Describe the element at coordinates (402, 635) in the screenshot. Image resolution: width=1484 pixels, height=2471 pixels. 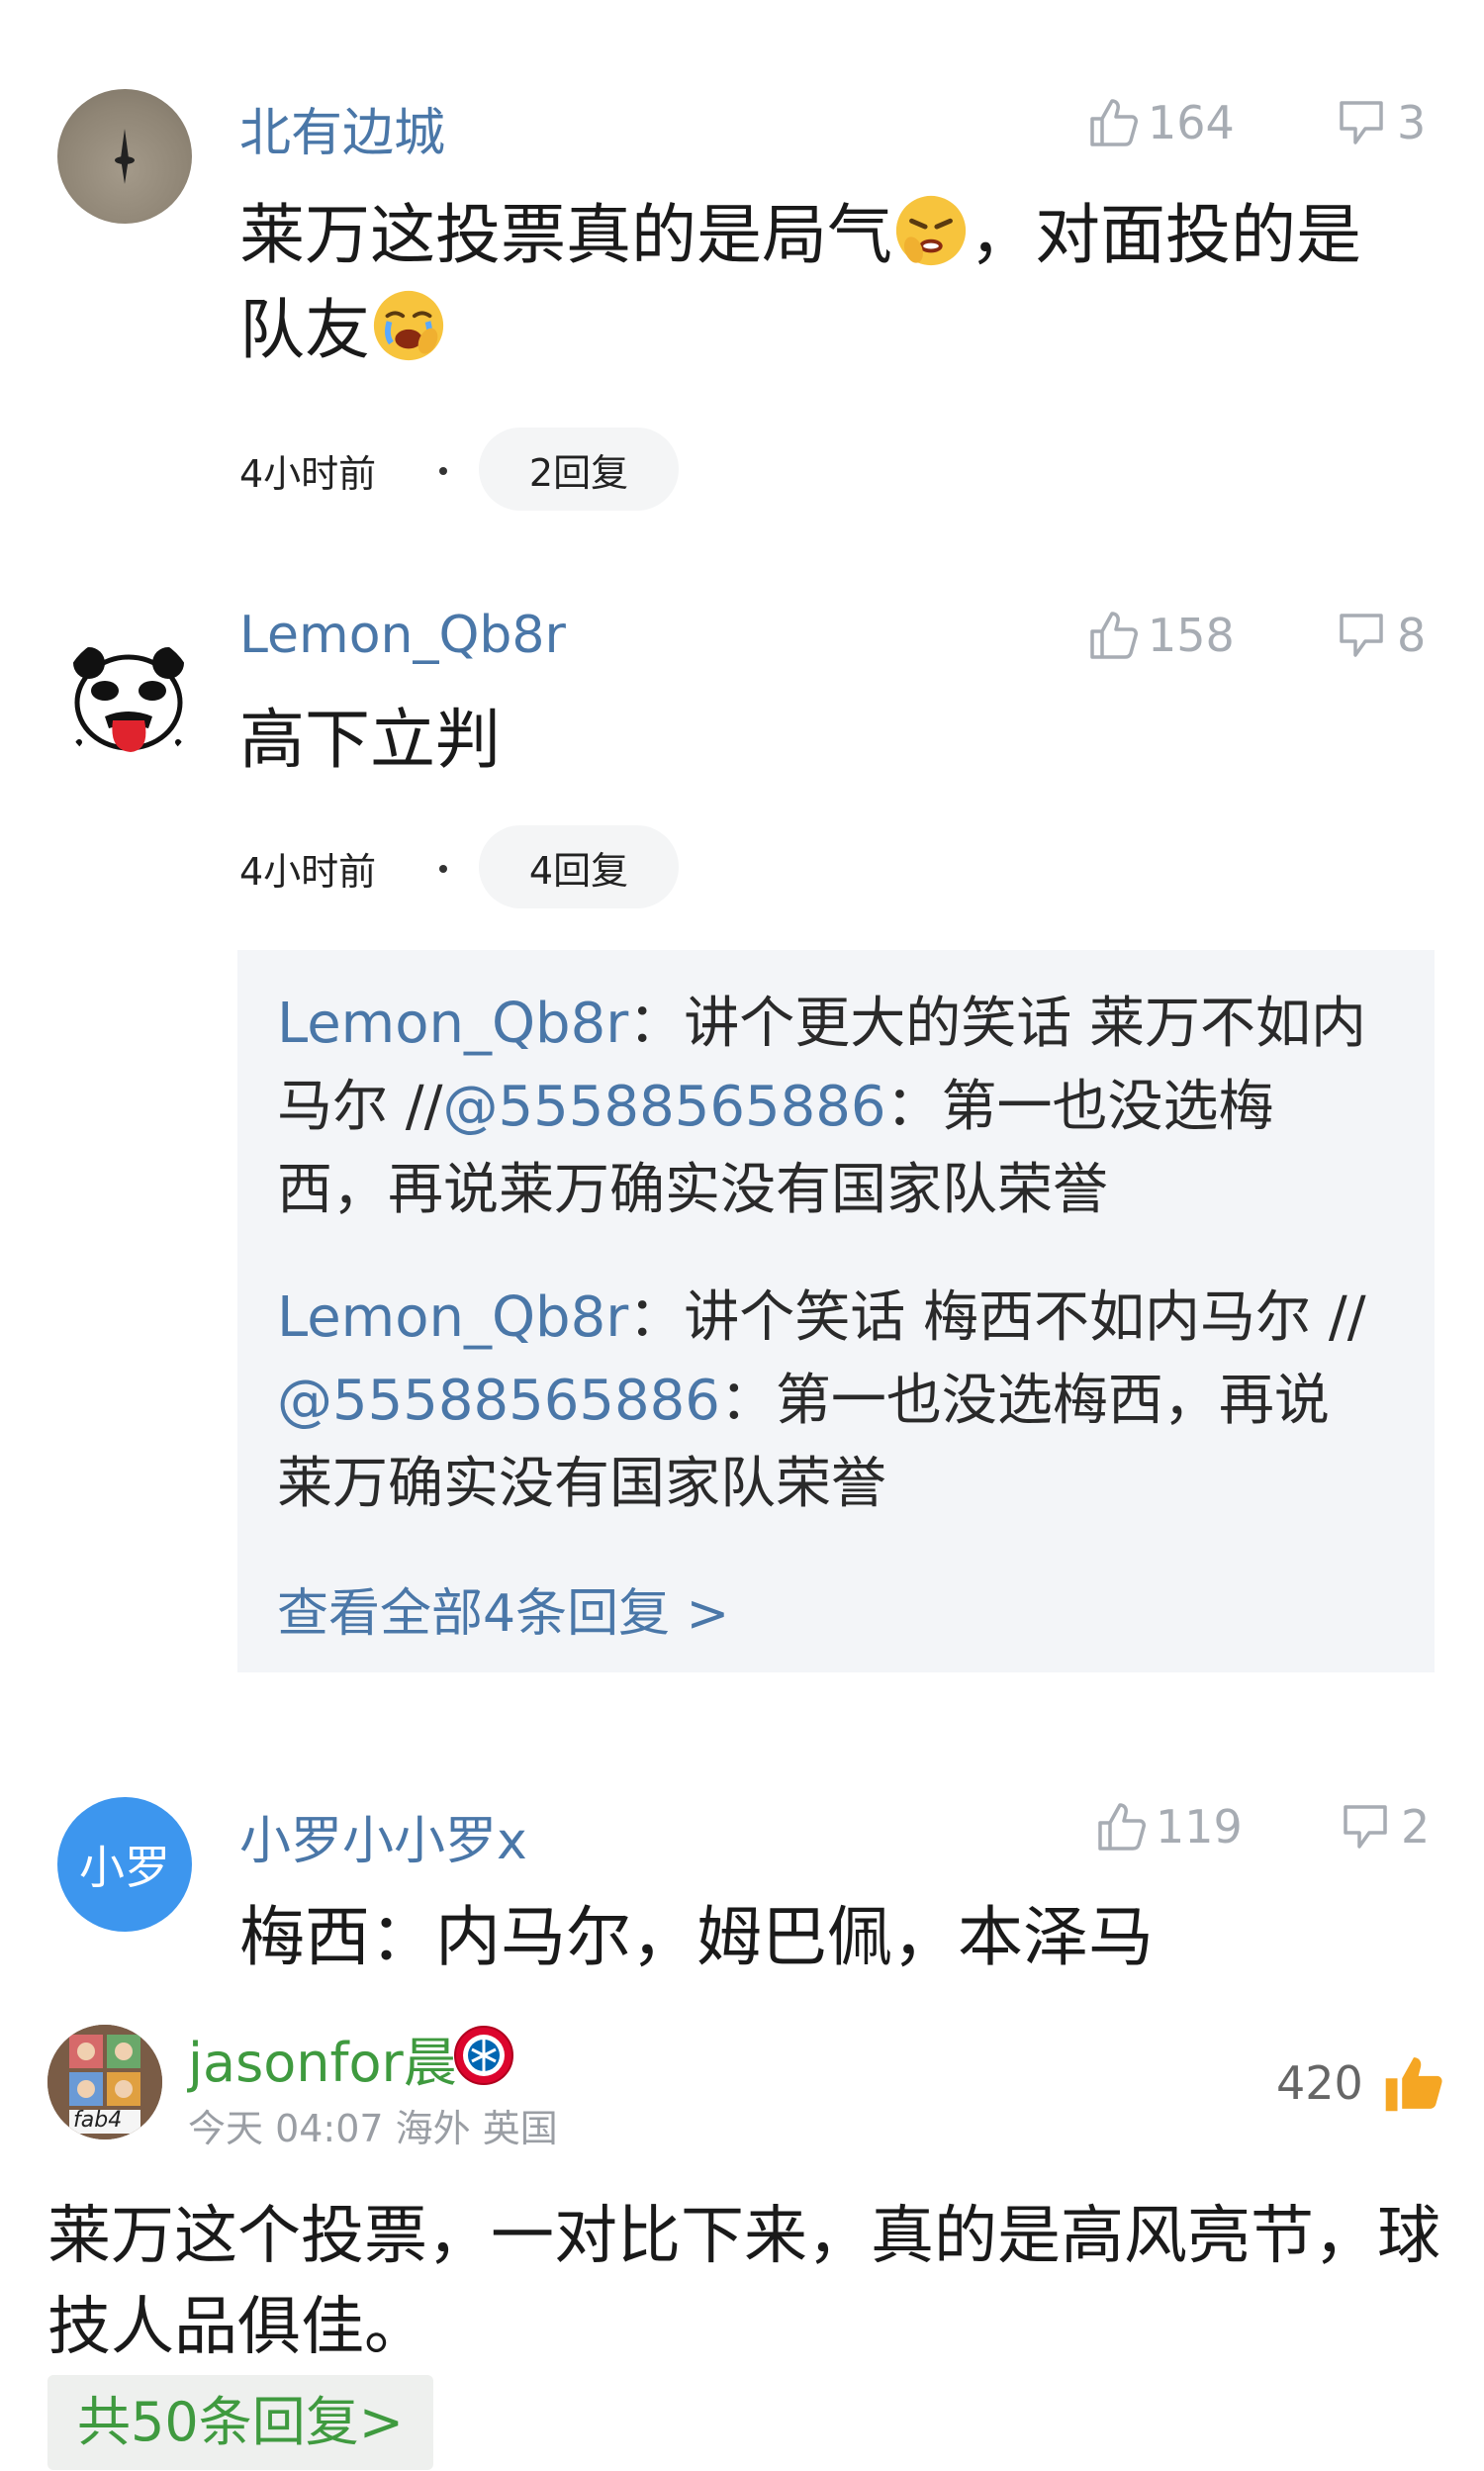
I see `username: Lemon_Qb8r` at that location.